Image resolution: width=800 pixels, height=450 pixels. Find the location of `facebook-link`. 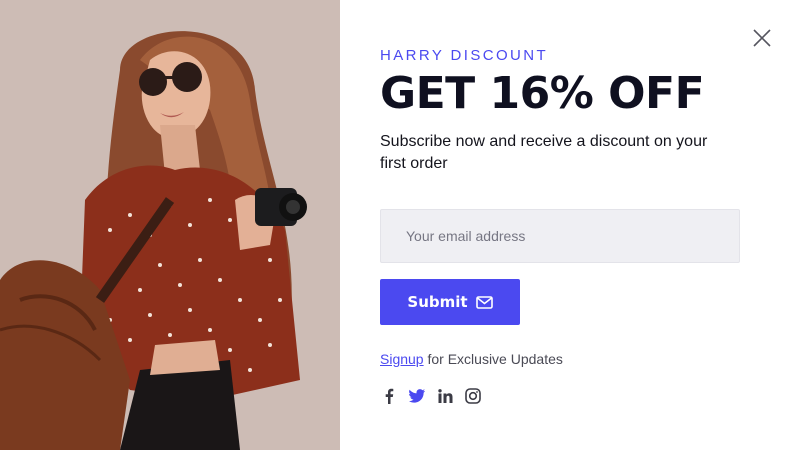

facebook-link is located at coordinates (389, 396).